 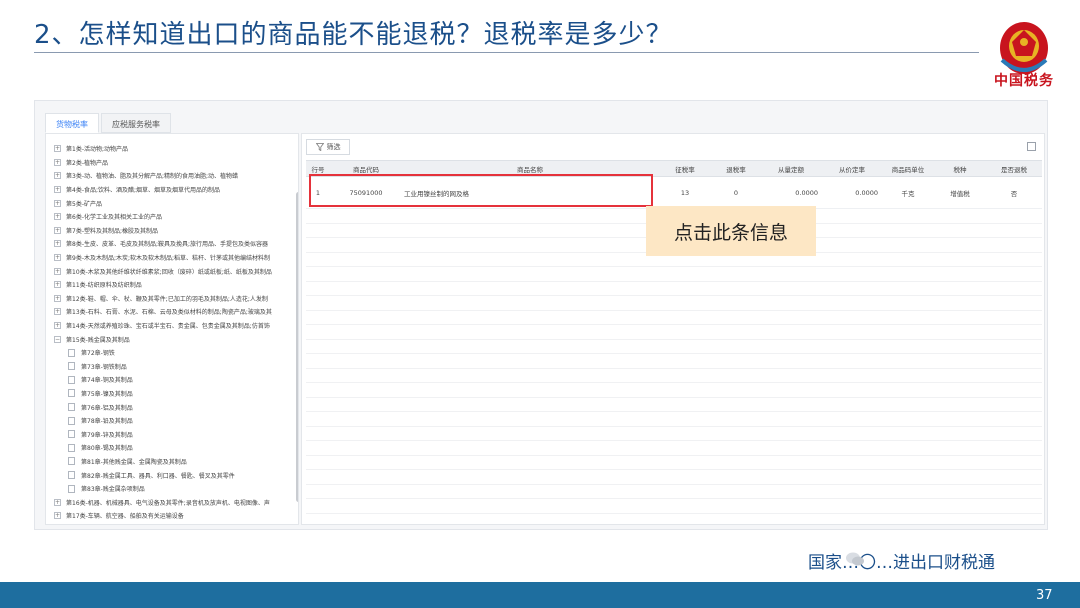 I want to click on col-header-refund-rate: 退税率, so click(x=736, y=168).